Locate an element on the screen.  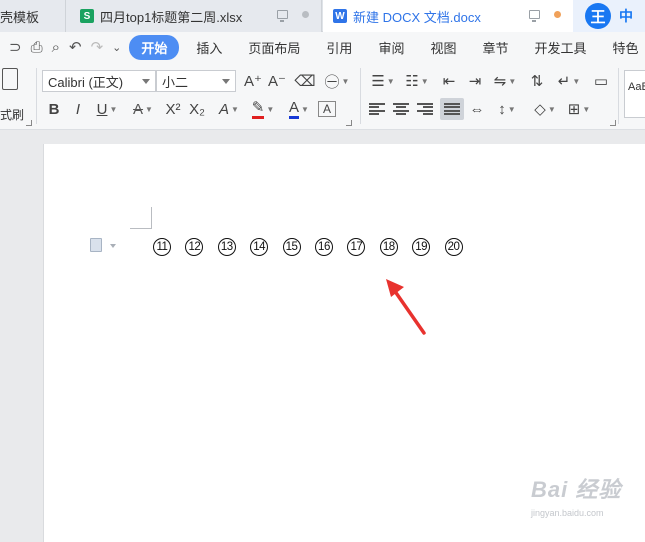
menu-page-layout: 页面布局 is located at coordinates (274, 47).